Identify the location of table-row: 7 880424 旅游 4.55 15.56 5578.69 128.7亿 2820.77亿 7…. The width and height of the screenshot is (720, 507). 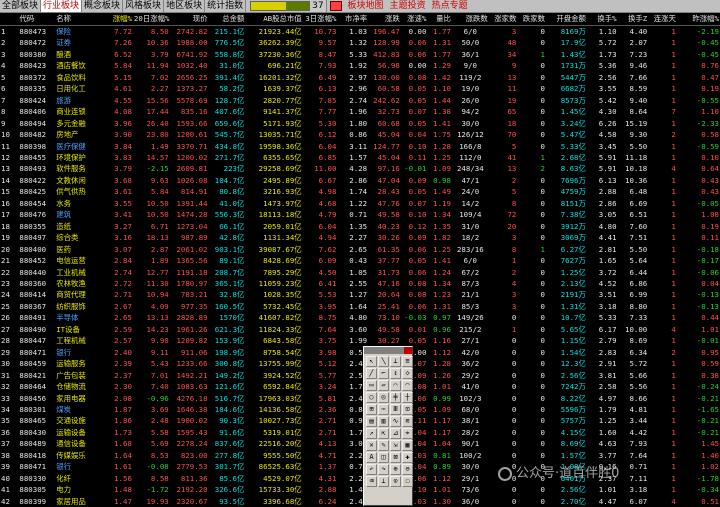
(360, 100).